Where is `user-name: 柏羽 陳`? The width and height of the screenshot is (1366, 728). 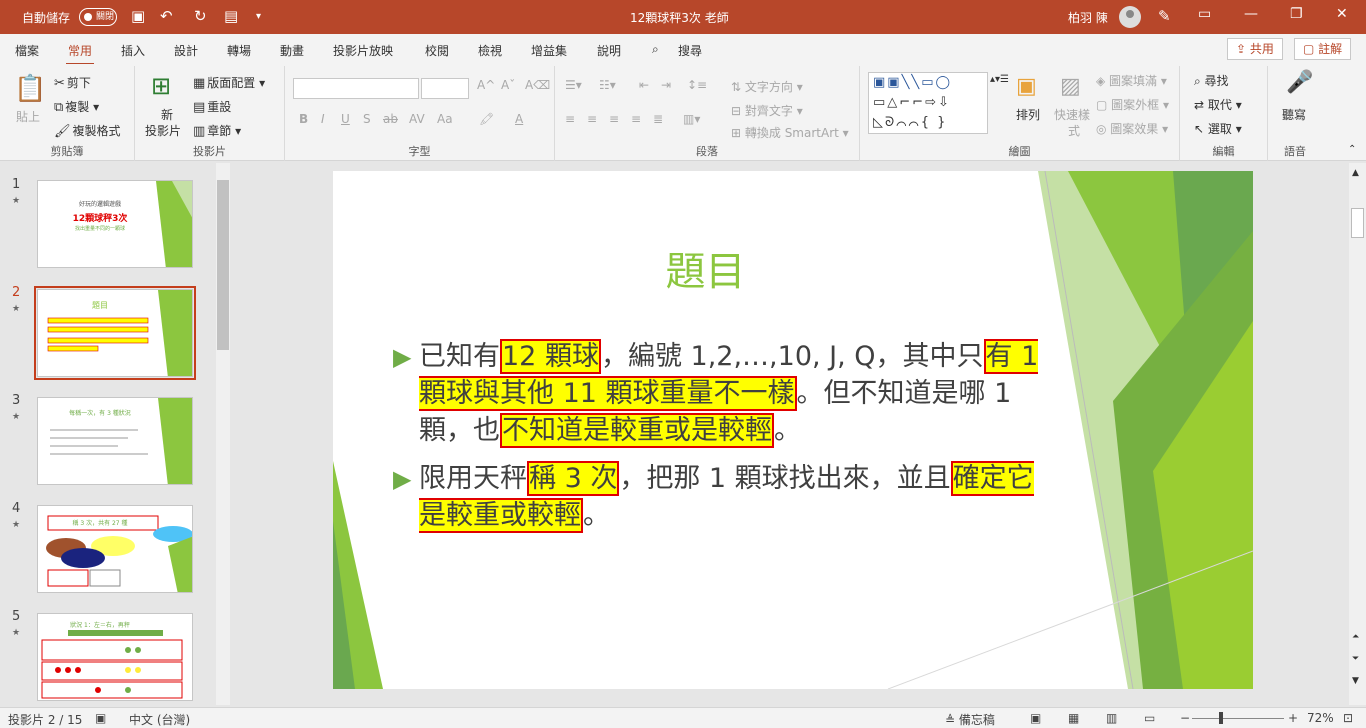
user-name: 柏羽 陳 is located at coordinates (1088, 17).